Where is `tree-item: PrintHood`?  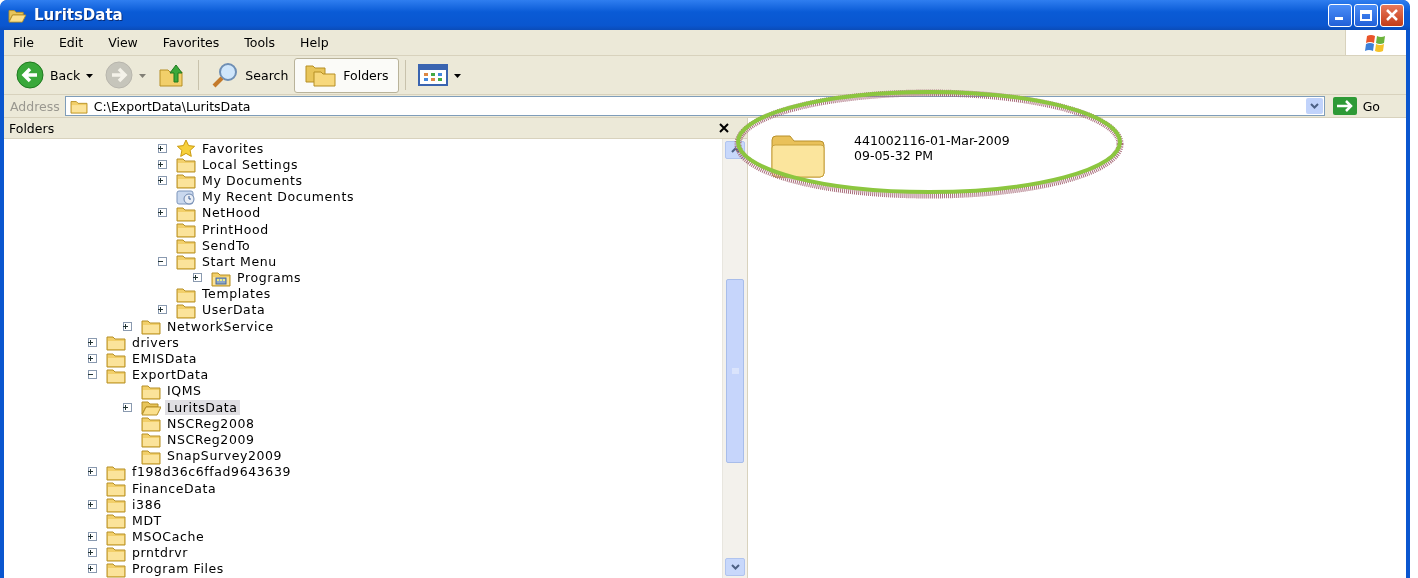
tree-item: PrintHood is located at coordinates (235, 229).